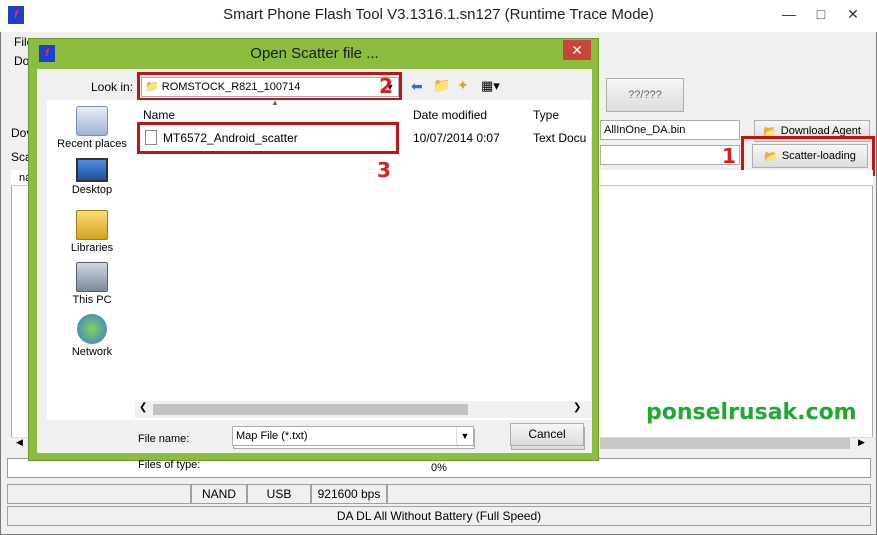  Describe the element at coordinates (771, 156) in the screenshot. I see `folder-open-icon: 📂` at that location.